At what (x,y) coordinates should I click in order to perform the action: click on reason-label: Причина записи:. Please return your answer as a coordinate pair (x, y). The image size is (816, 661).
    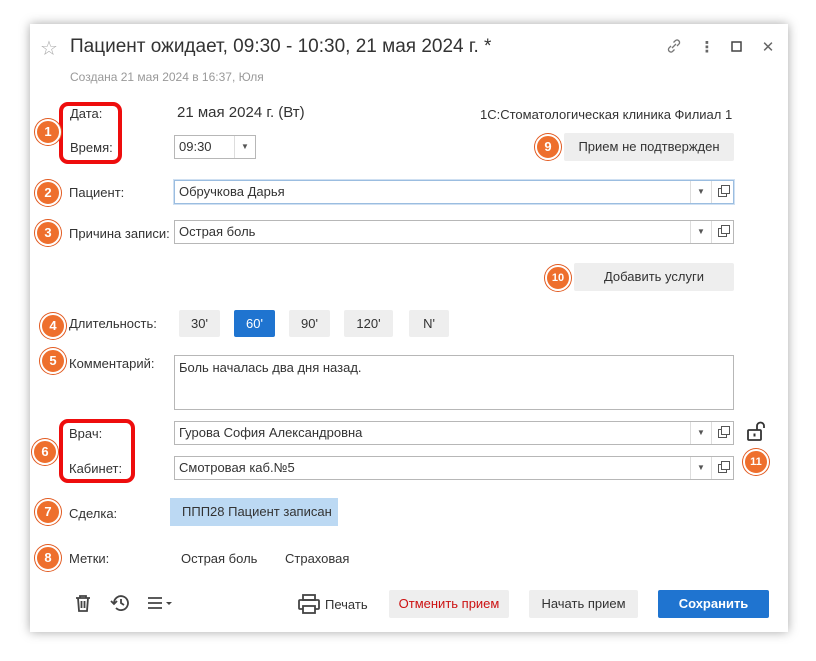
    Looking at the image, I should click on (119, 233).